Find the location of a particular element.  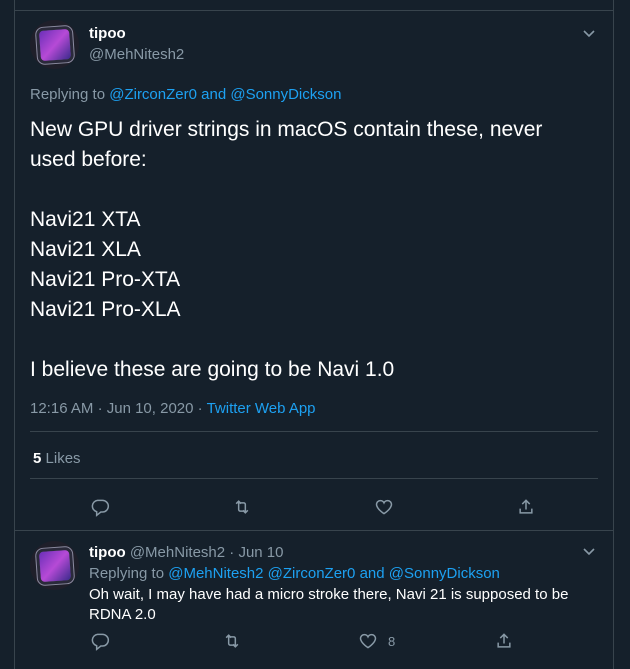

column-border-left is located at coordinates (14, 334).